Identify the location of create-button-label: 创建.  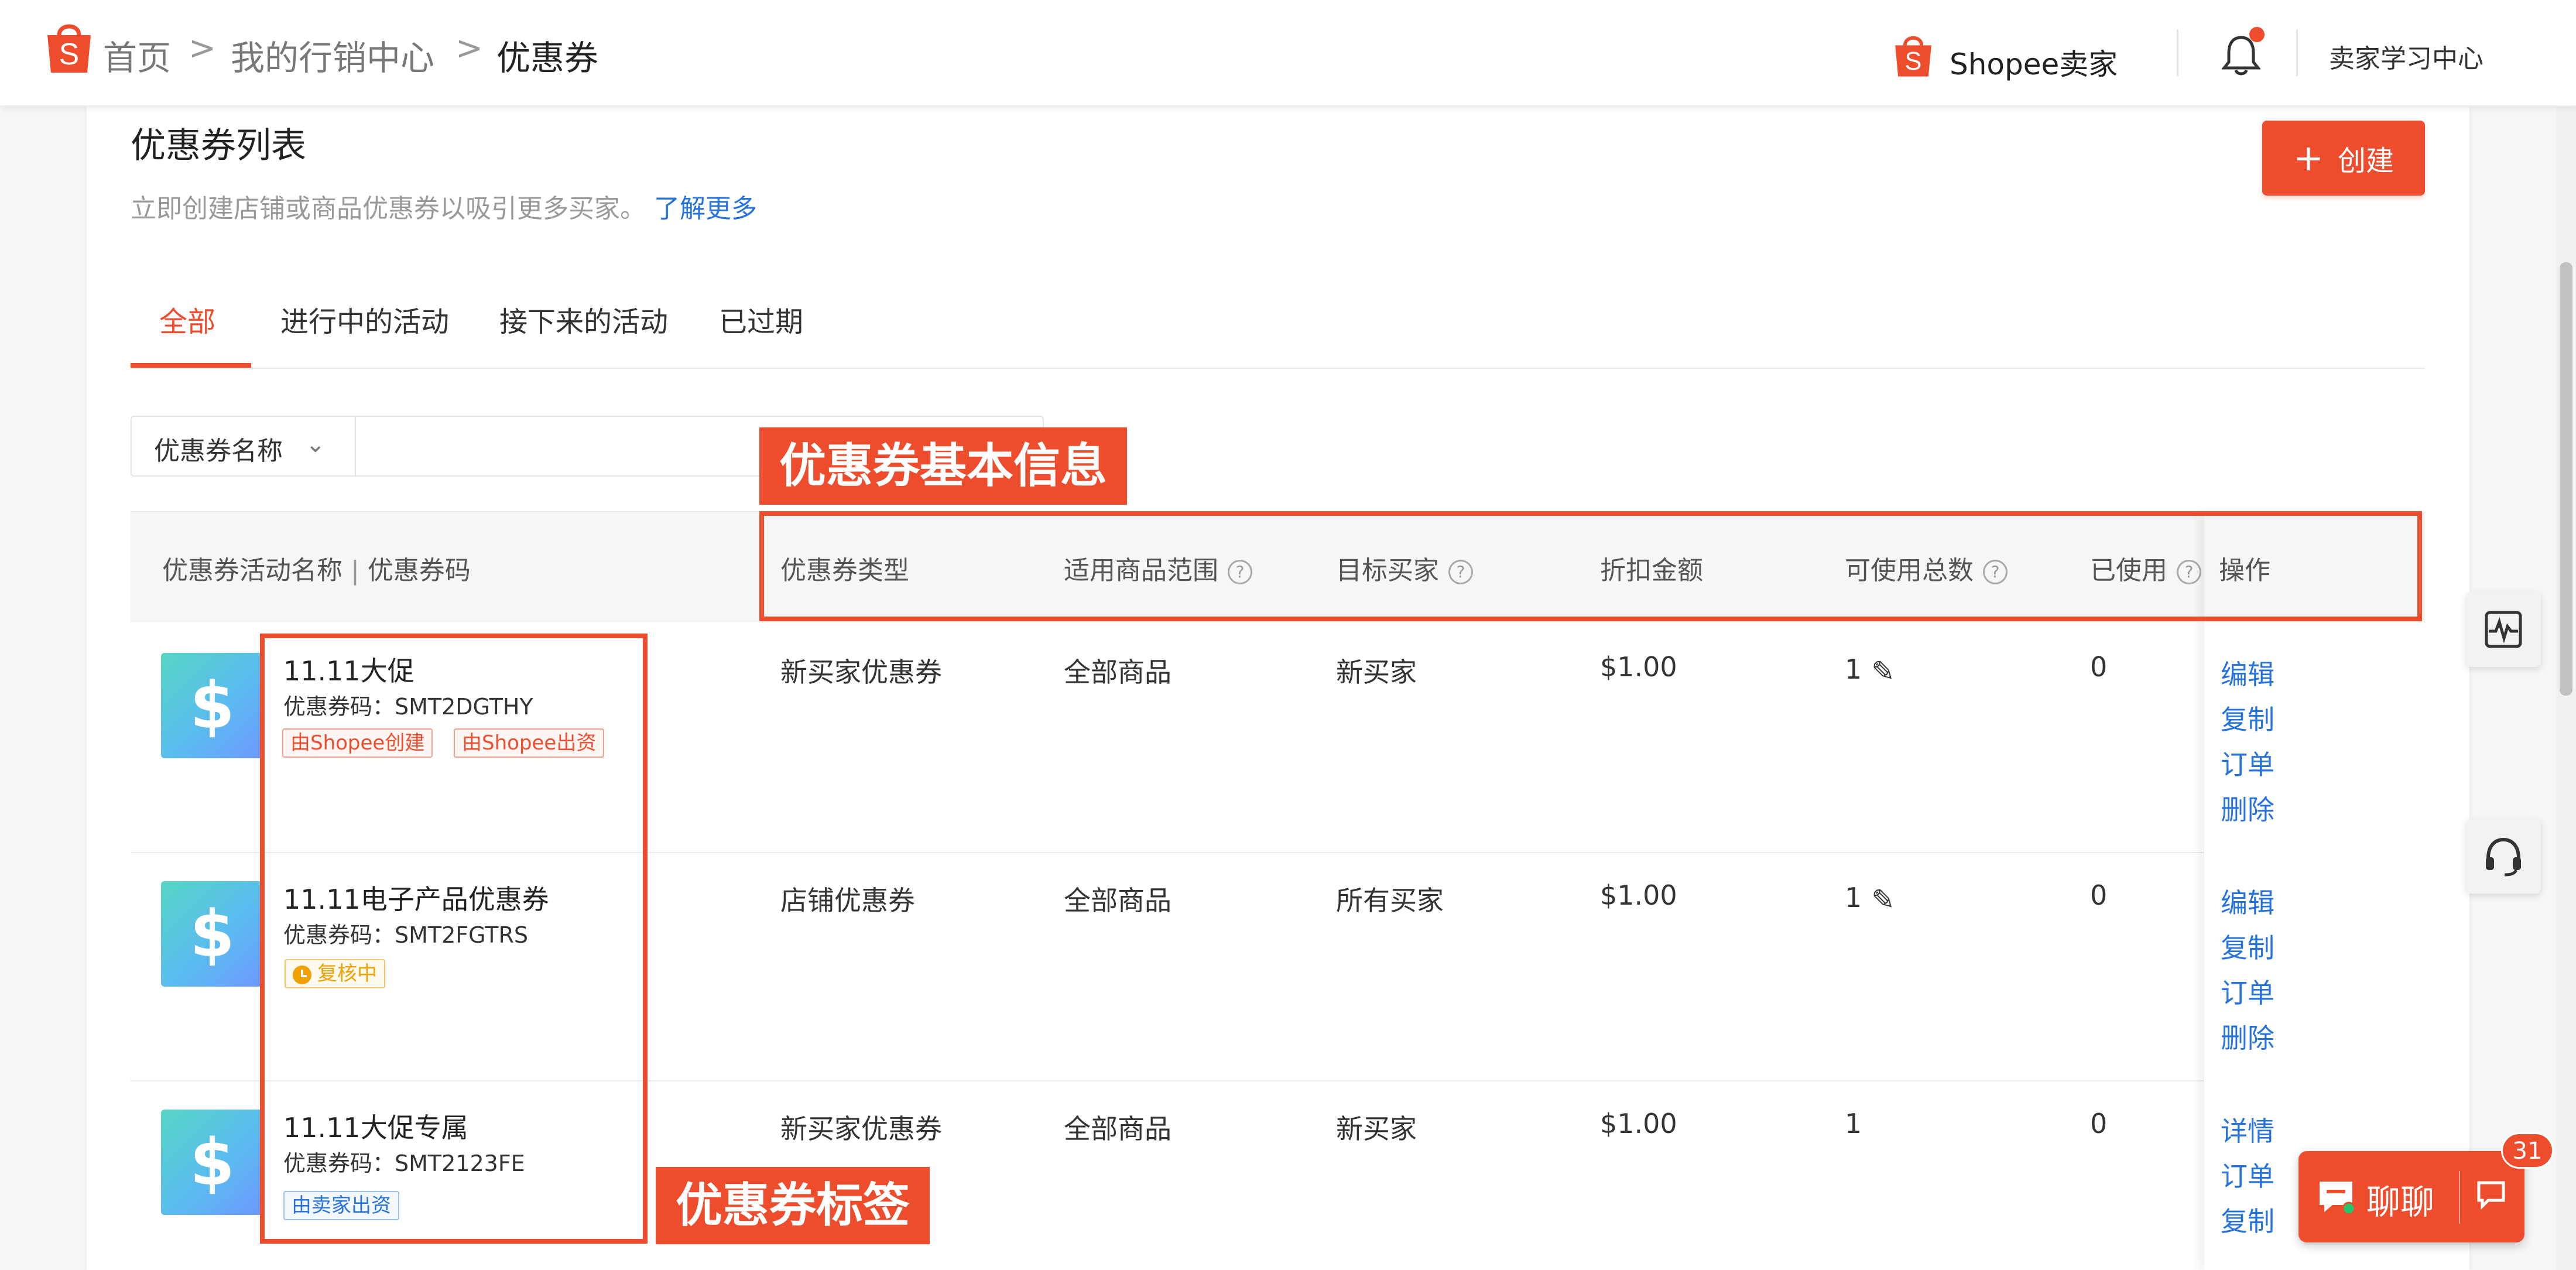
(2365, 161).